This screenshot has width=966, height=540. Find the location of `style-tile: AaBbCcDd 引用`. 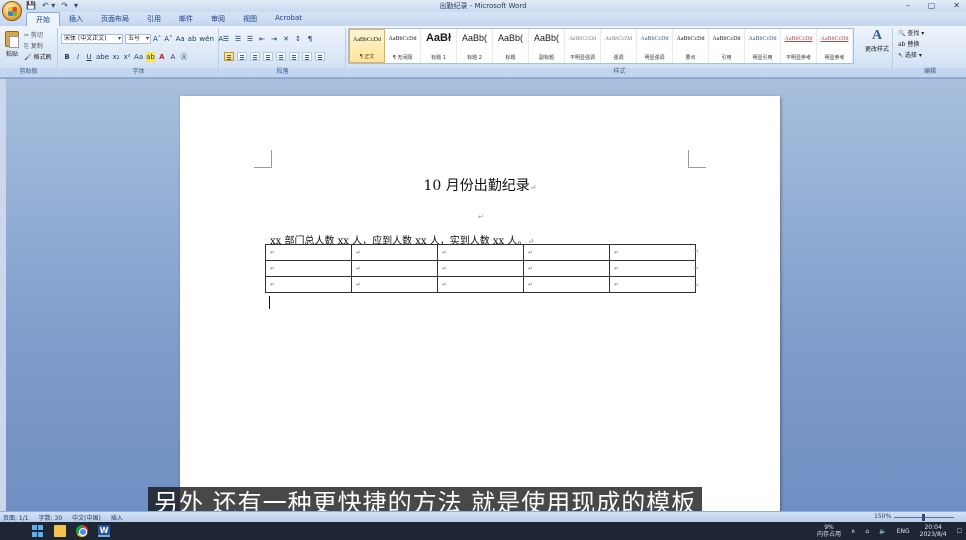

style-tile: AaBbCcDd 引用 is located at coordinates (727, 46).